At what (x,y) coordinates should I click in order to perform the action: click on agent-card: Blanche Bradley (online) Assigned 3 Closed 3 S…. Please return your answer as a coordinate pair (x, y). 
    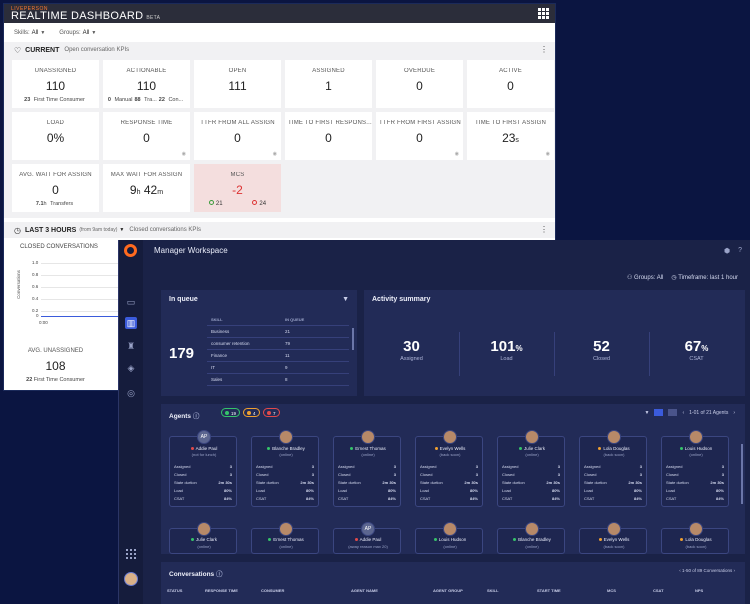
    Looking at the image, I should click on (285, 468).